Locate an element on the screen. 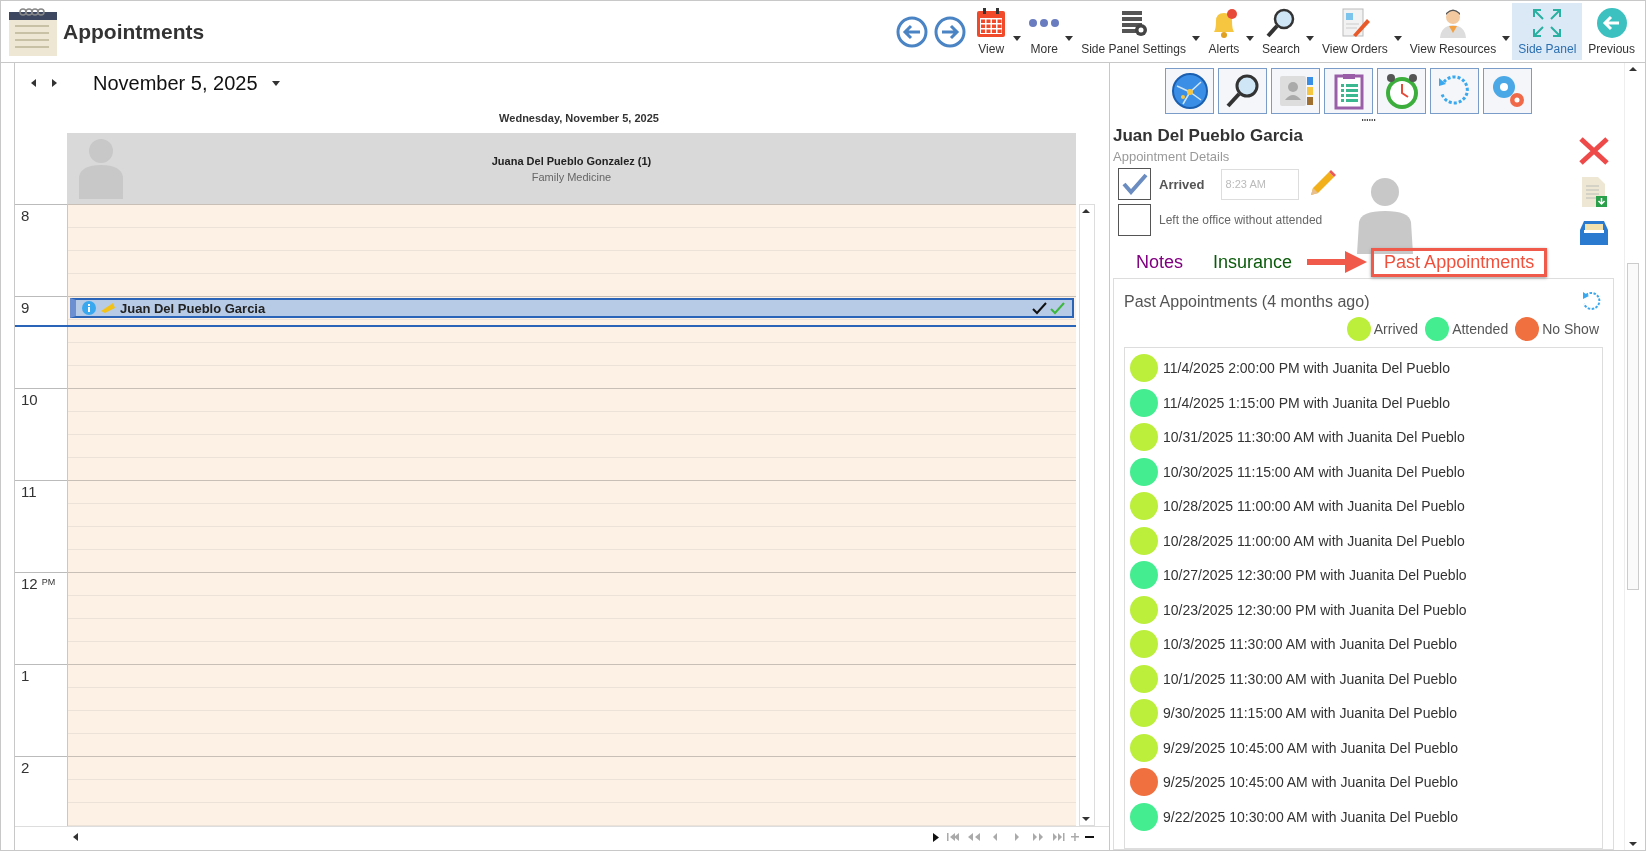 This screenshot has height=851, width=1646. search-icon is located at coordinates (1280, 23).